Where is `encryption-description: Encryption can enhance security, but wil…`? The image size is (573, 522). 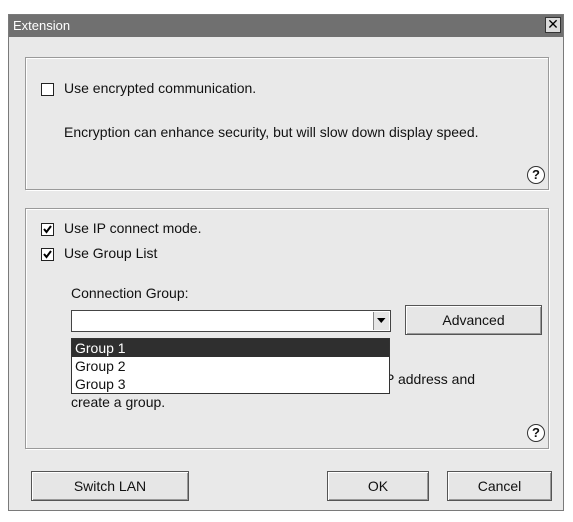 encryption-description: Encryption can enhance security, but wil… is located at coordinates (271, 132).